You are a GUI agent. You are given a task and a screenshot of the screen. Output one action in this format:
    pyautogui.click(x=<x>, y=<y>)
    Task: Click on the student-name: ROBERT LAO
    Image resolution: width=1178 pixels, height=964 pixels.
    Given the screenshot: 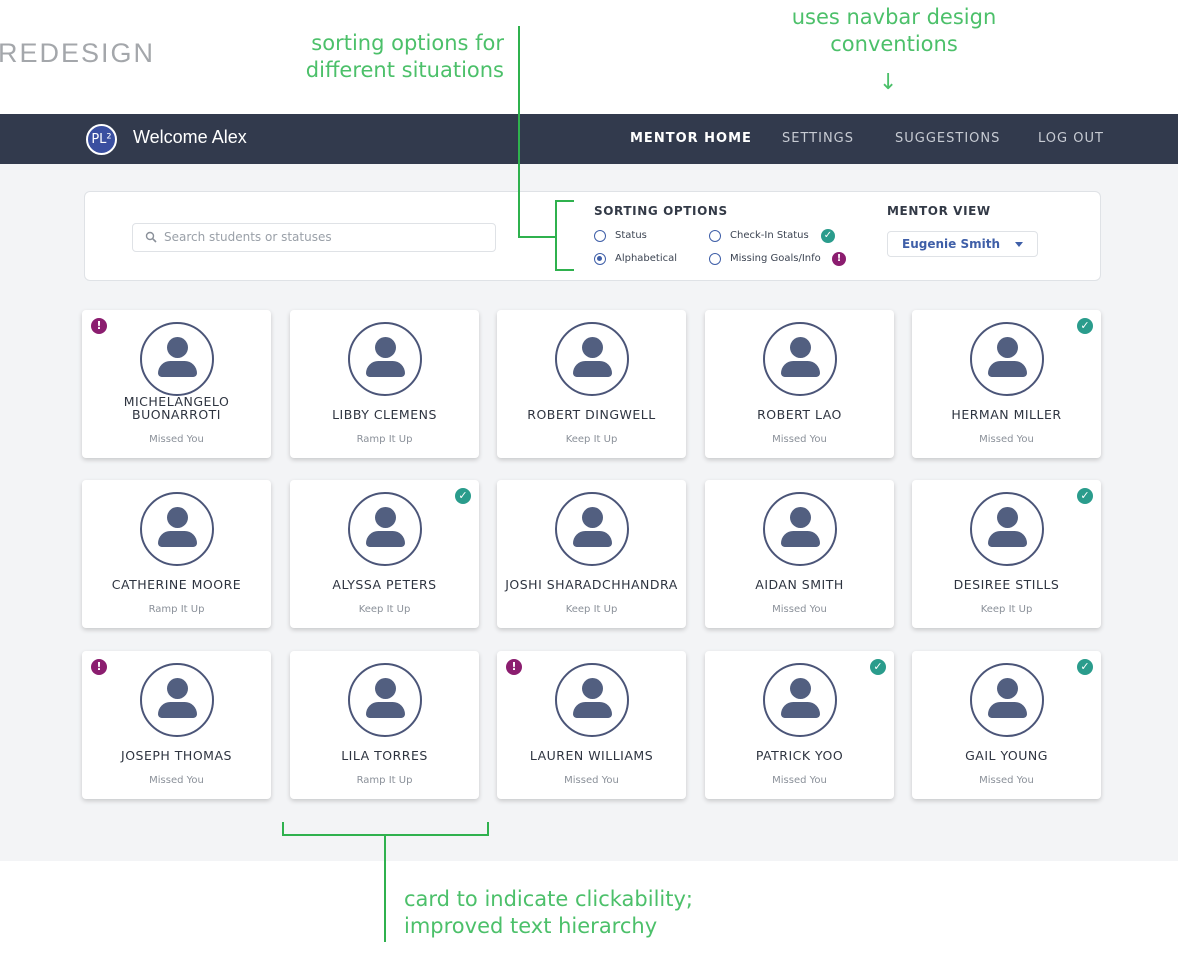 What is the action you would take?
    pyautogui.click(x=799, y=414)
    